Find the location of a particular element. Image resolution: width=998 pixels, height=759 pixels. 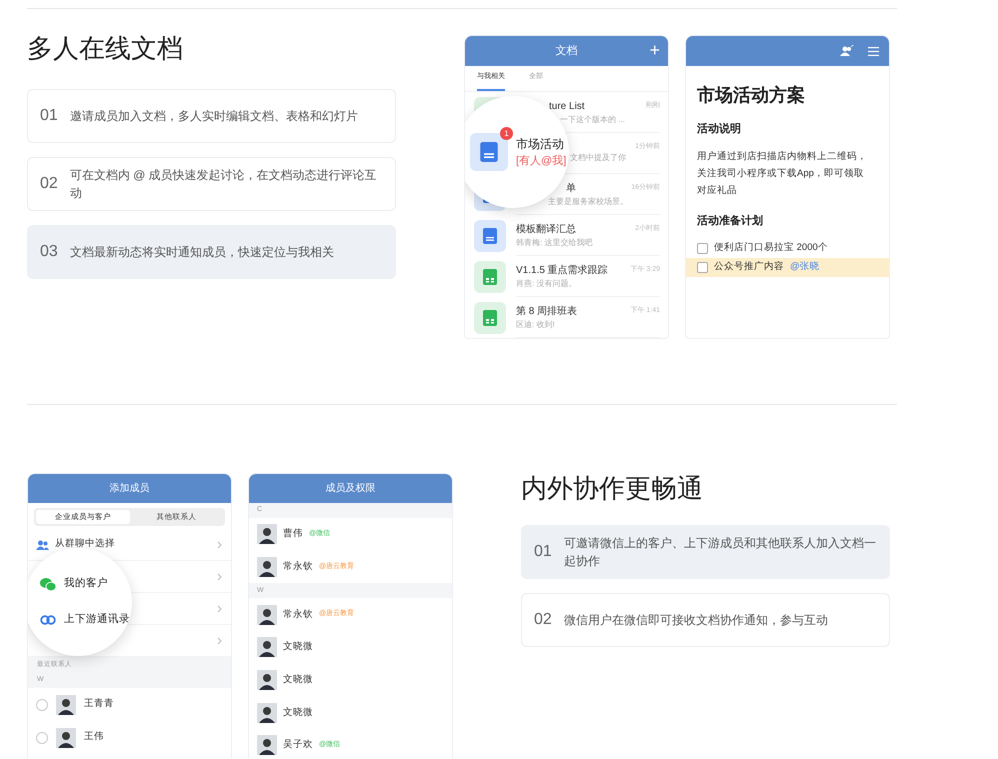

unread-badge: 1 is located at coordinates (506, 133).